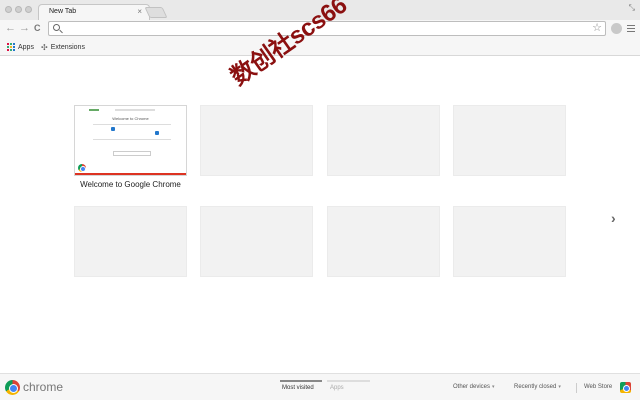 The width and height of the screenshot is (640, 400). I want to click on web-store-link: Web Store, so click(598, 387).